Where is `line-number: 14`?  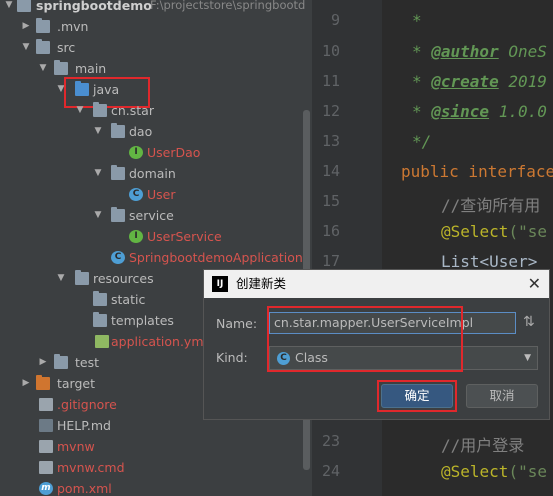
line-number: 14 is located at coordinates (330, 171).